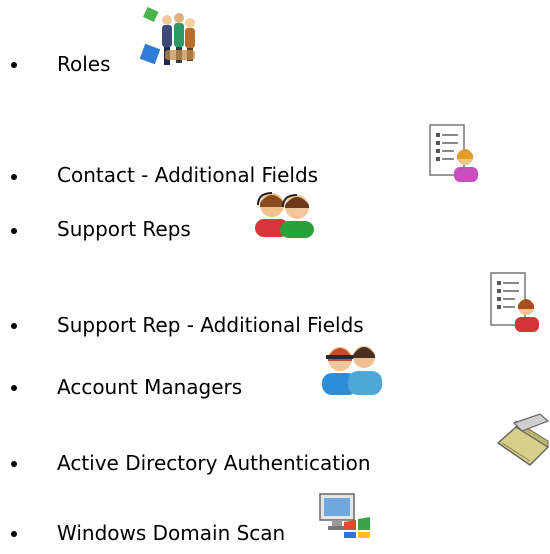  Describe the element at coordinates (275, 446) in the screenshot. I see `list-item-active-directory-authentication: Active Directory Authentication` at that location.